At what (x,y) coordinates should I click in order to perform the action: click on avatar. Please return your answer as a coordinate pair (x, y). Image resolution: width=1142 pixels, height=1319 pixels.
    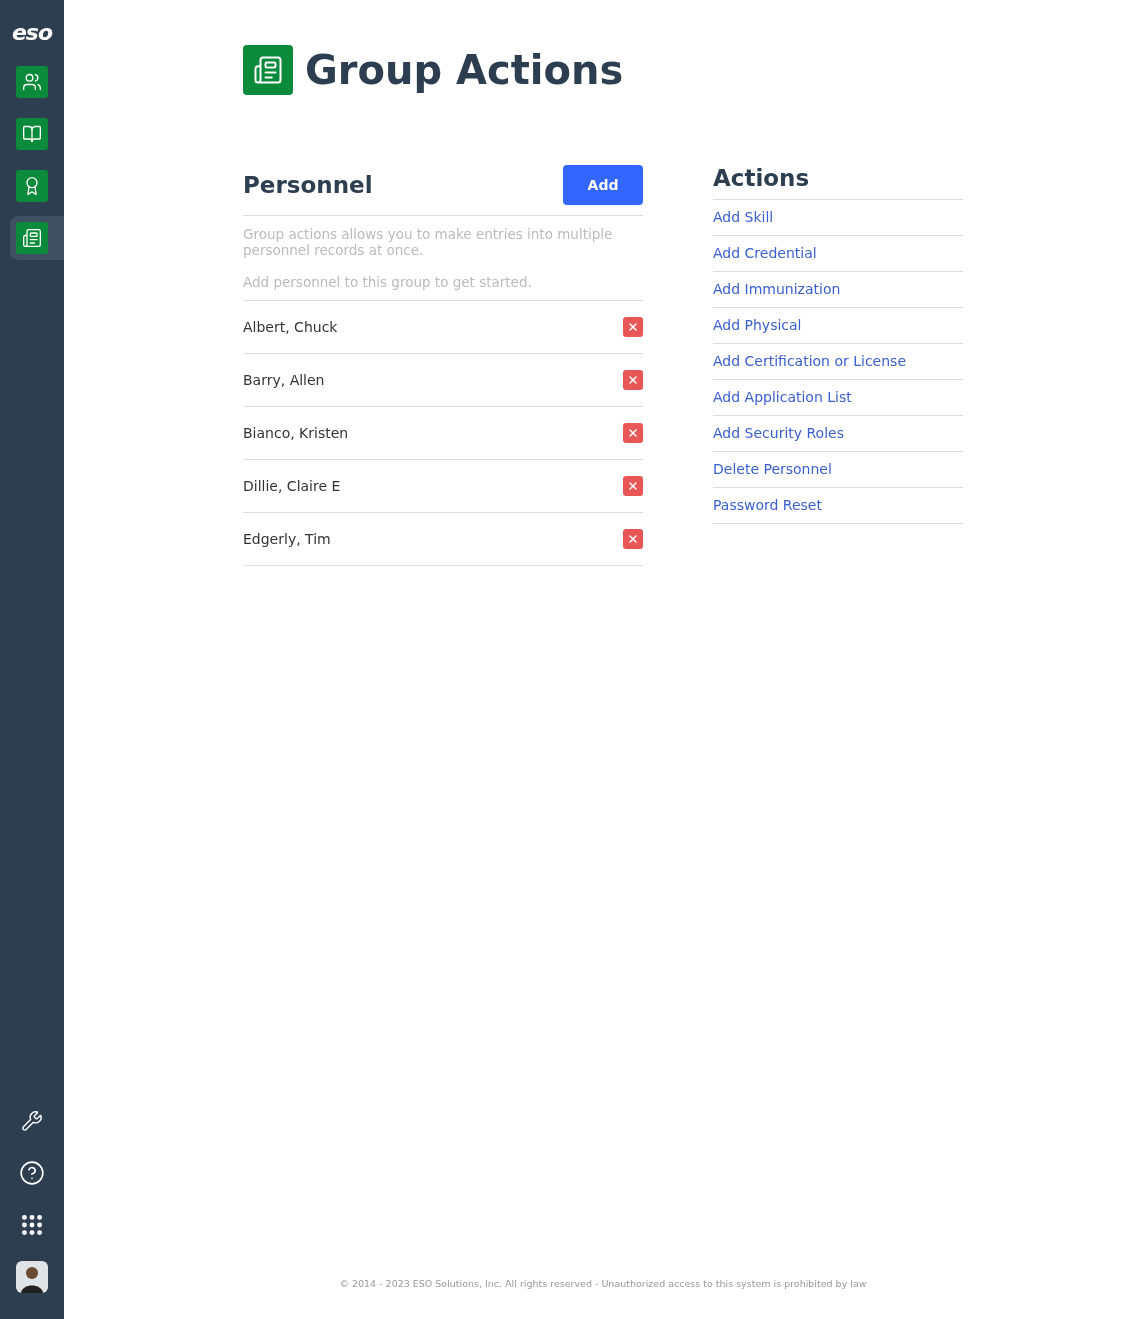
    Looking at the image, I should click on (32, 1277).